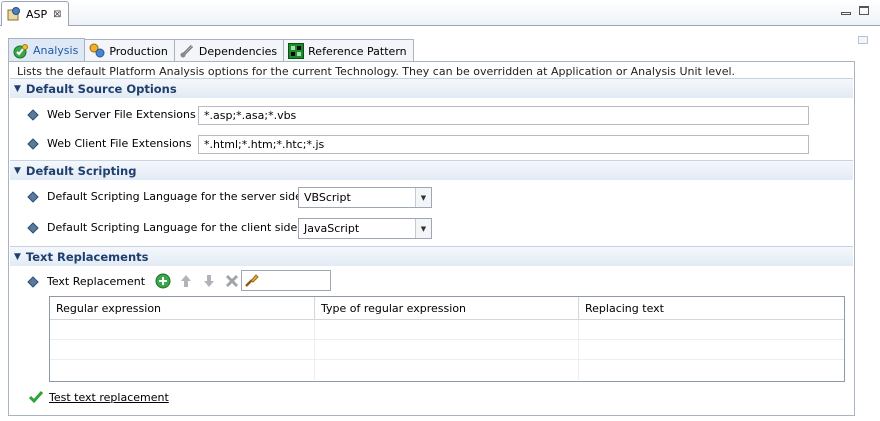 Image resolution: width=880 pixels, height=421 pixels. What do you see at coordinates (365, 228) in the screenshot?
I see `client-lang-select: JavaScript ▼` at bounding box center [365, 228].